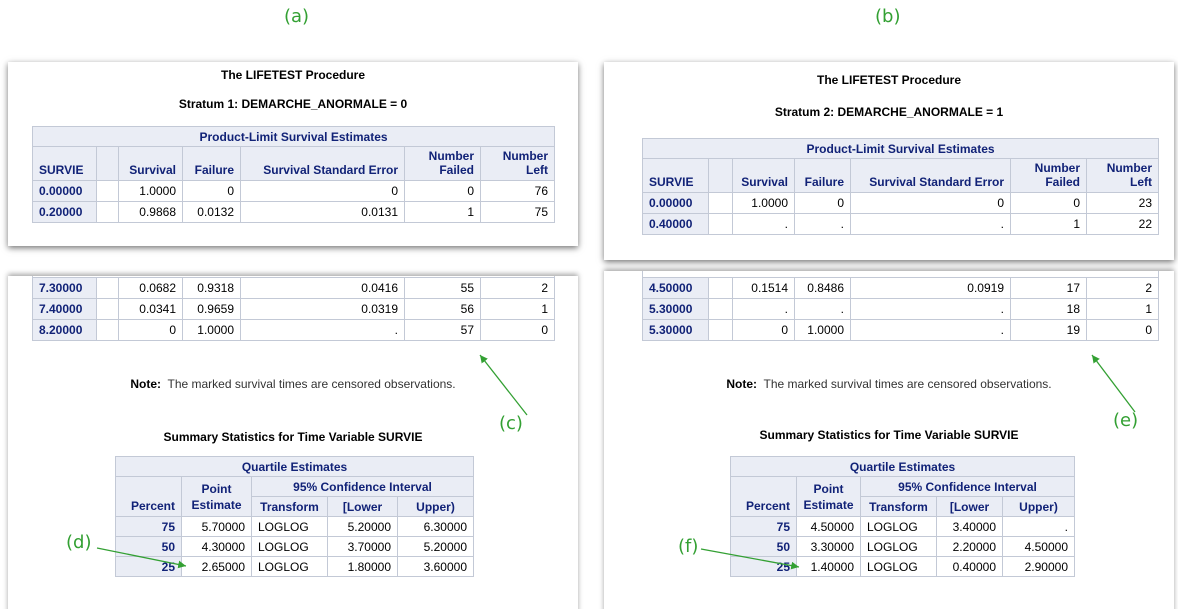 The width and height of the screenshot is (1178, 609). Describe the element at coordinates (362, 486) in the screenshot. I see `col-confidence-interval: 95% Confidence Interval` at that location.